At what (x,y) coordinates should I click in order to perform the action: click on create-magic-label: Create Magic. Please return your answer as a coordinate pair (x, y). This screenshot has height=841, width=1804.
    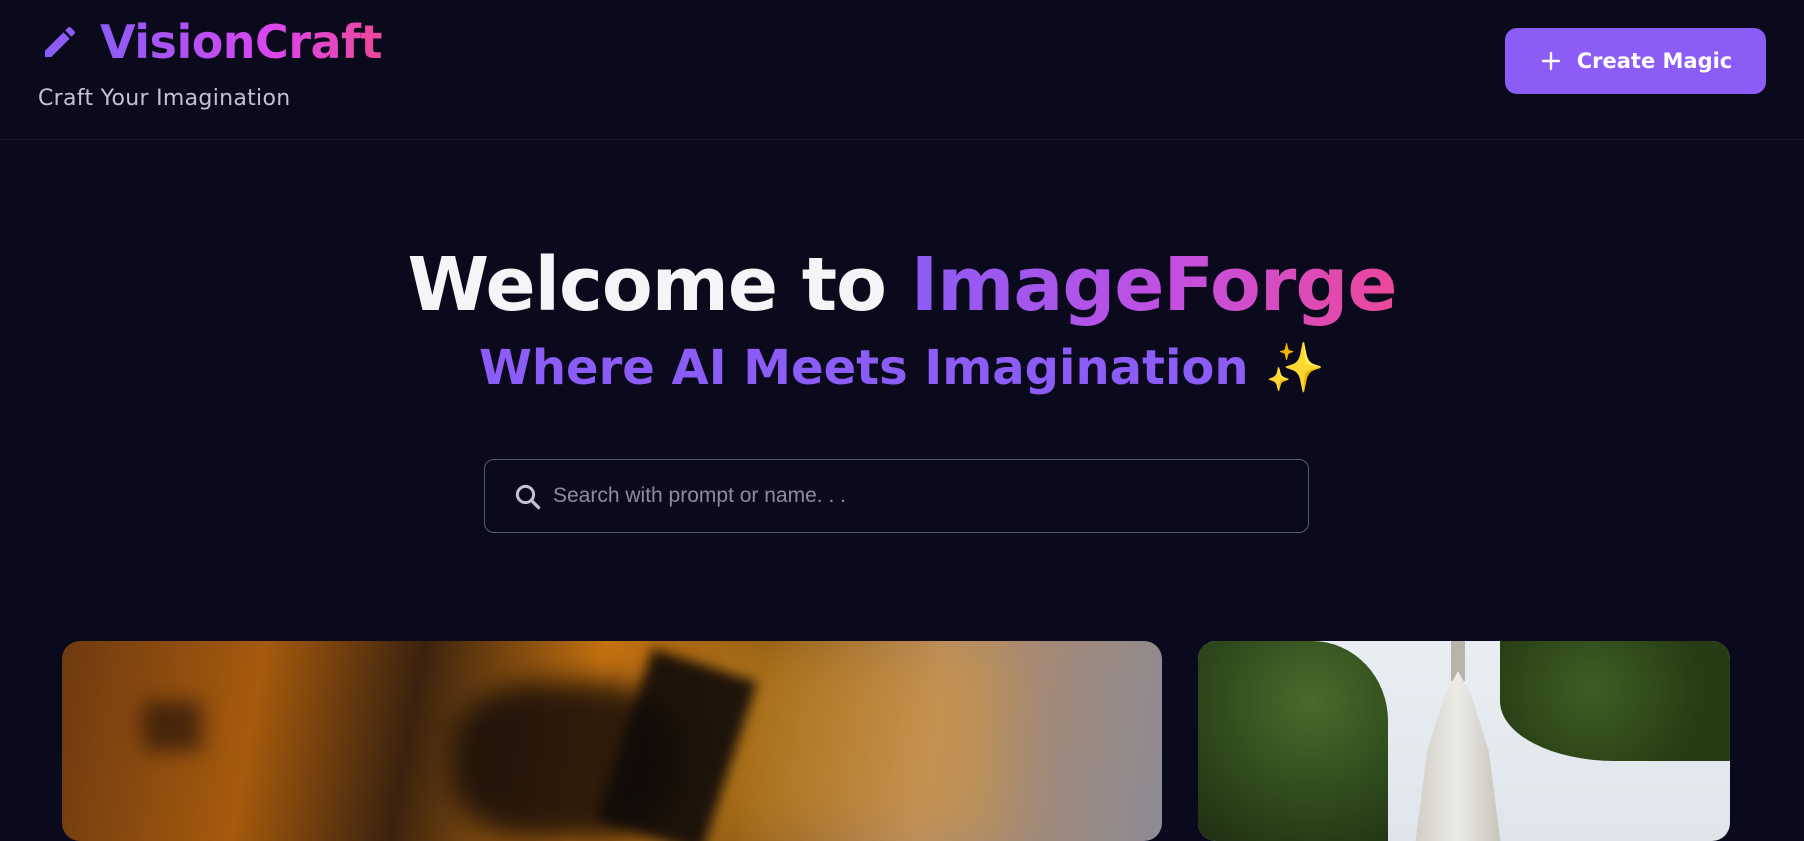
    Looking at the image, I should click on (1654, 61).